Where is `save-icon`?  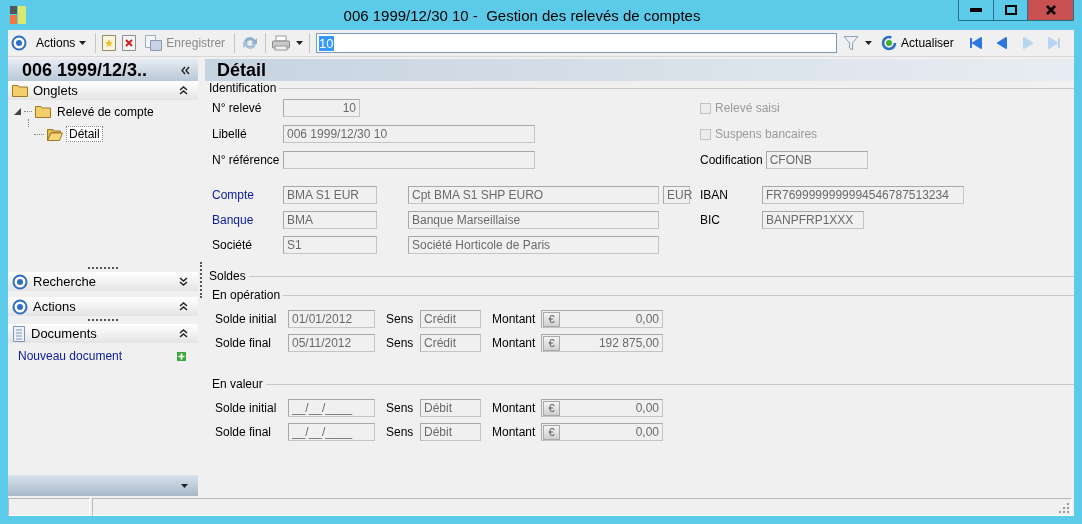
save-icon is located at coordinates (154, 43).